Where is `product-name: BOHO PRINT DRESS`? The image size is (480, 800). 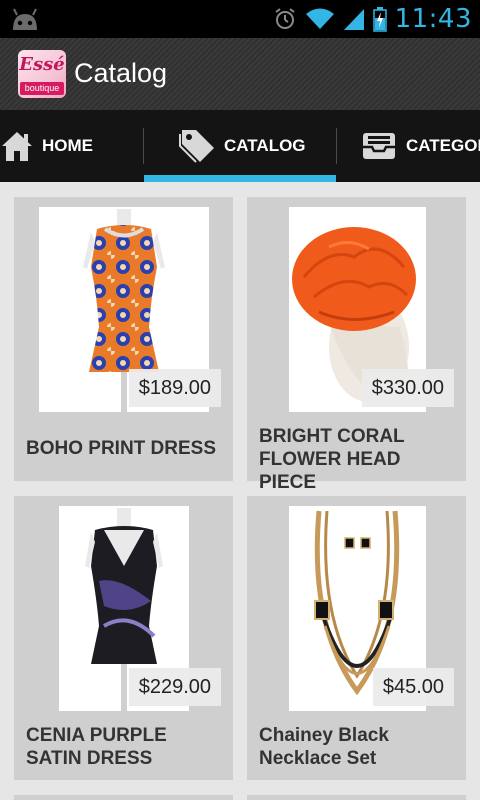
product-name: BOHO PRINT DRESS is located at coordinates (121, 448).